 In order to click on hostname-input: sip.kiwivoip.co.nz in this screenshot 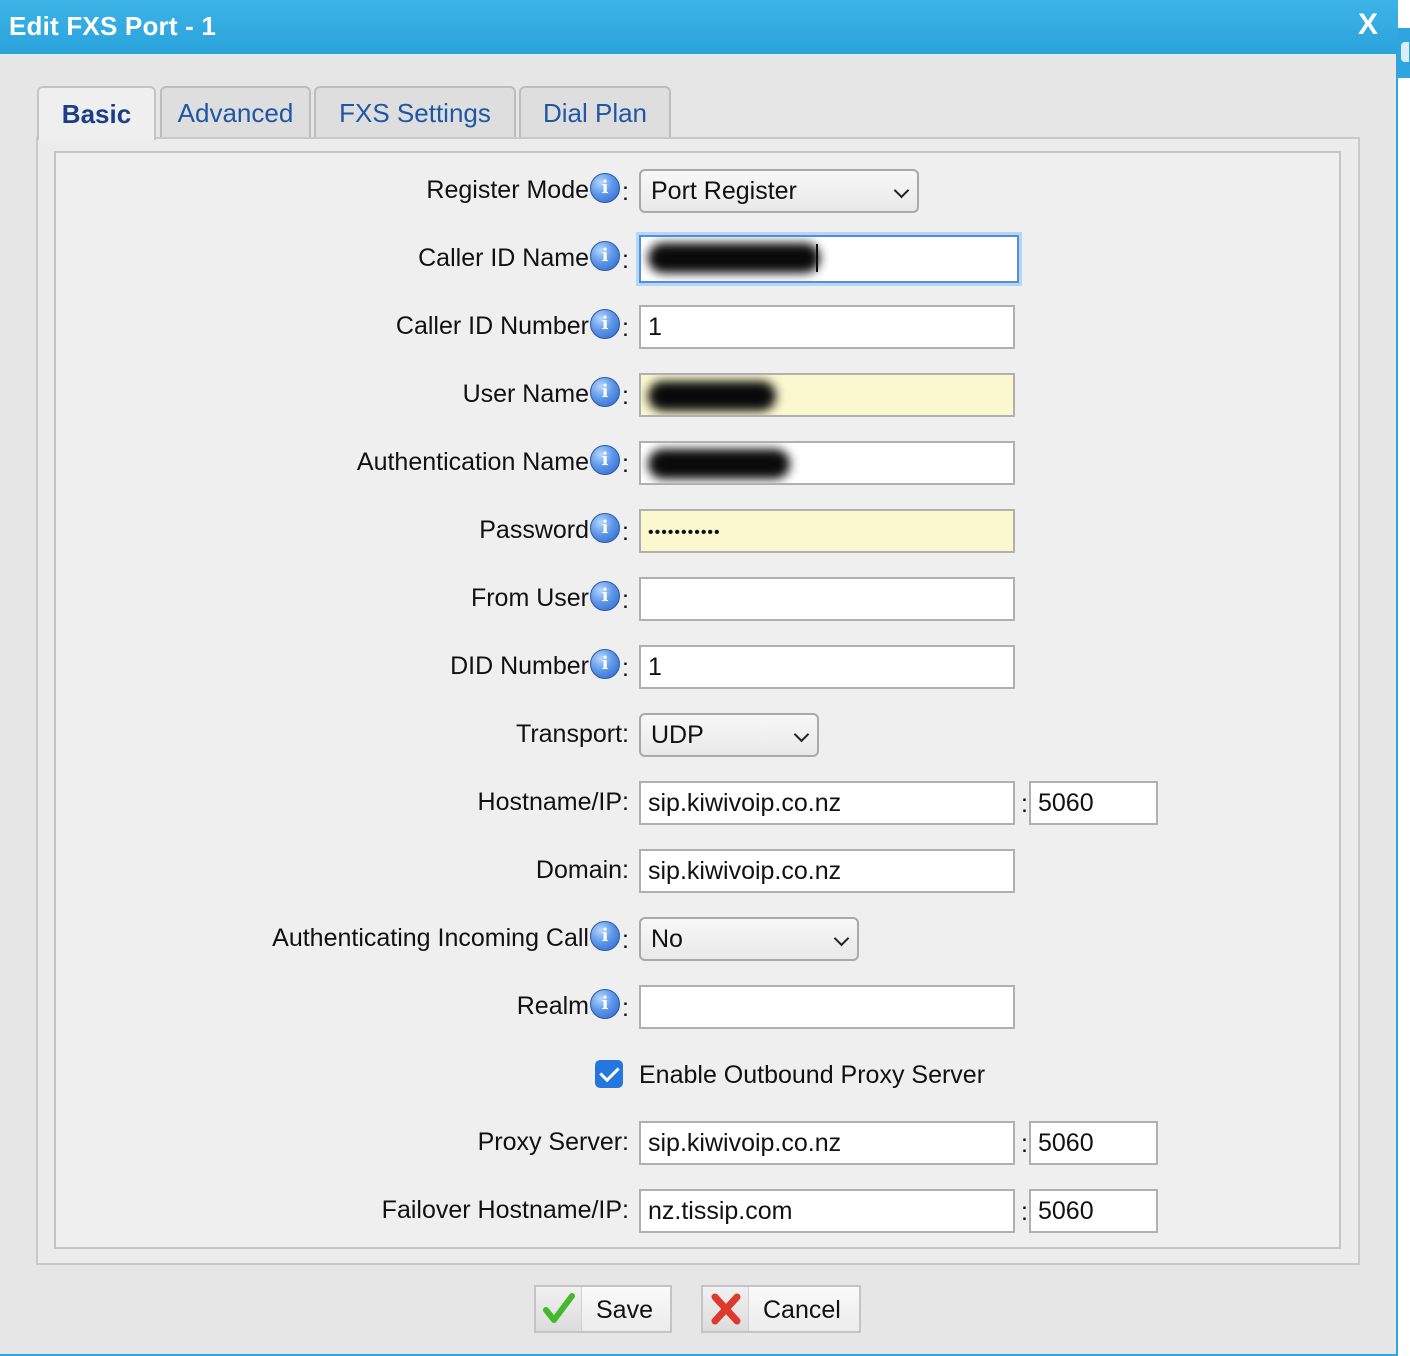, I will do `click(827, 803)`.